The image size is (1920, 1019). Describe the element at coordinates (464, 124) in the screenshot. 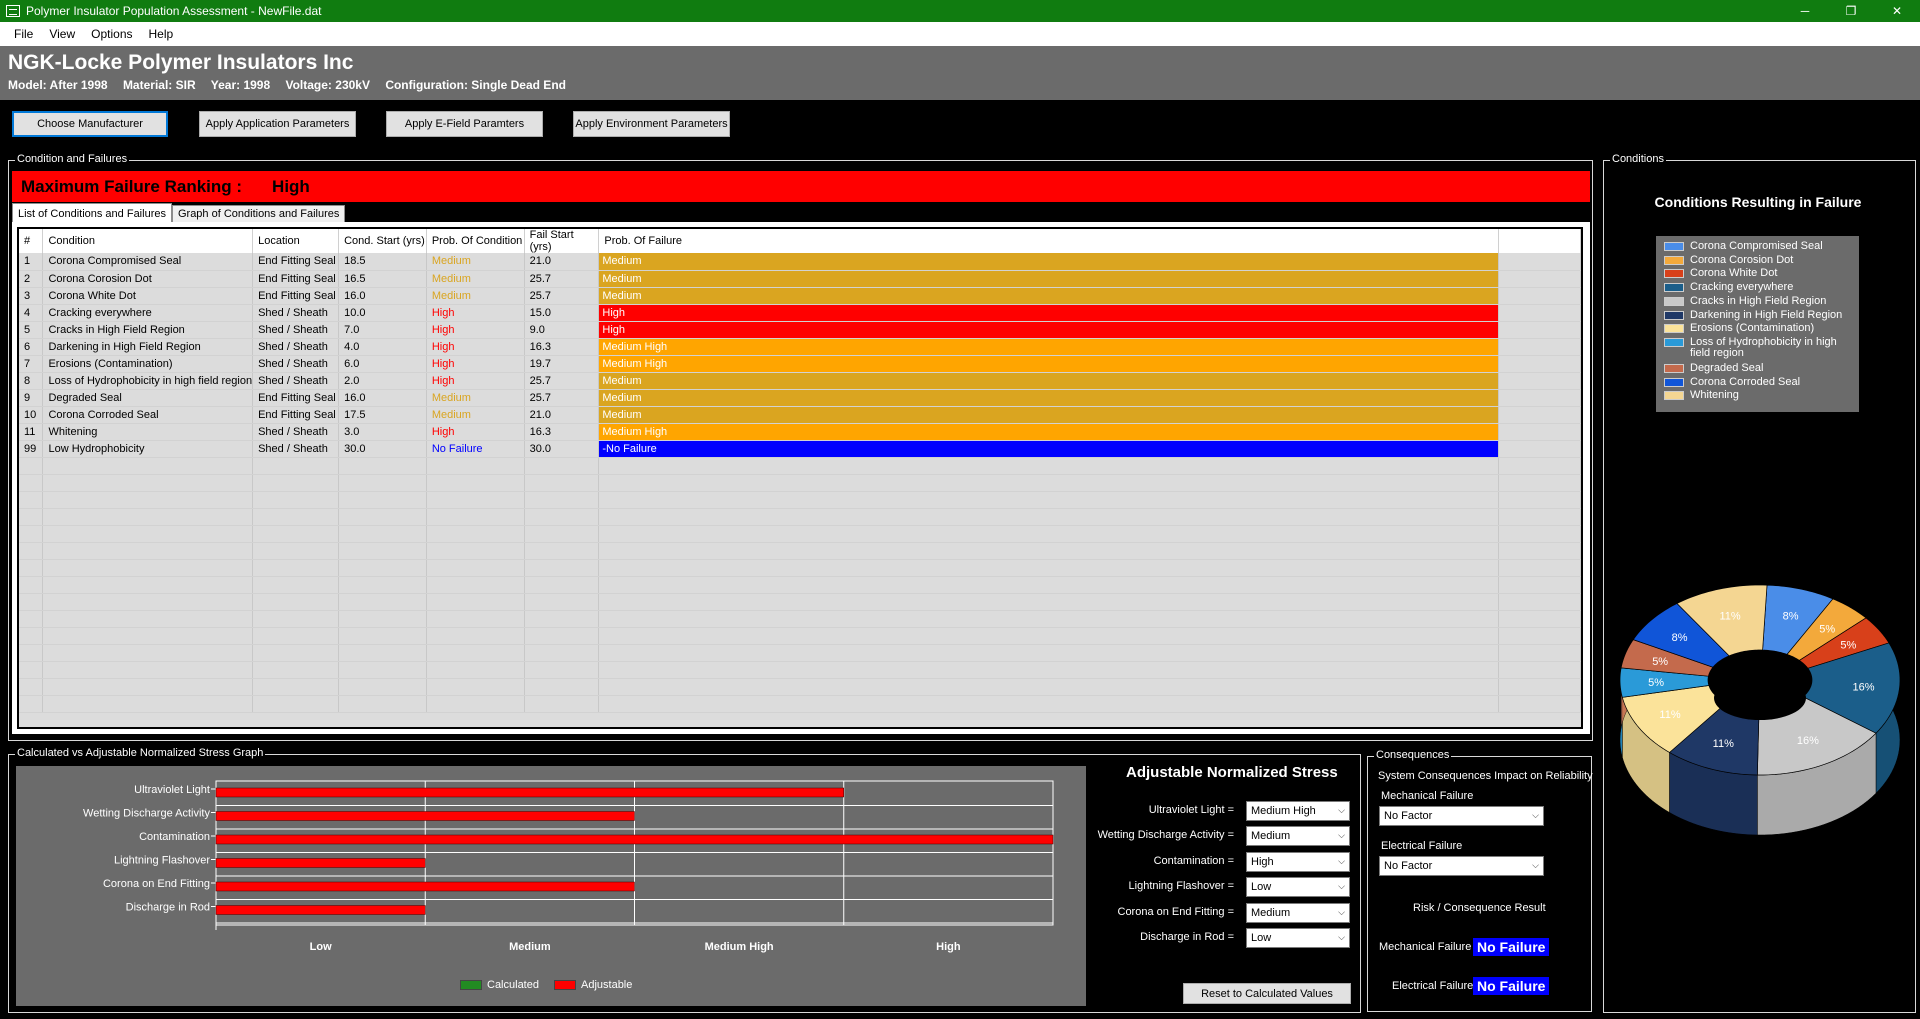

I see `apply-efield-button: Apply E-Field Paramters` at that location.